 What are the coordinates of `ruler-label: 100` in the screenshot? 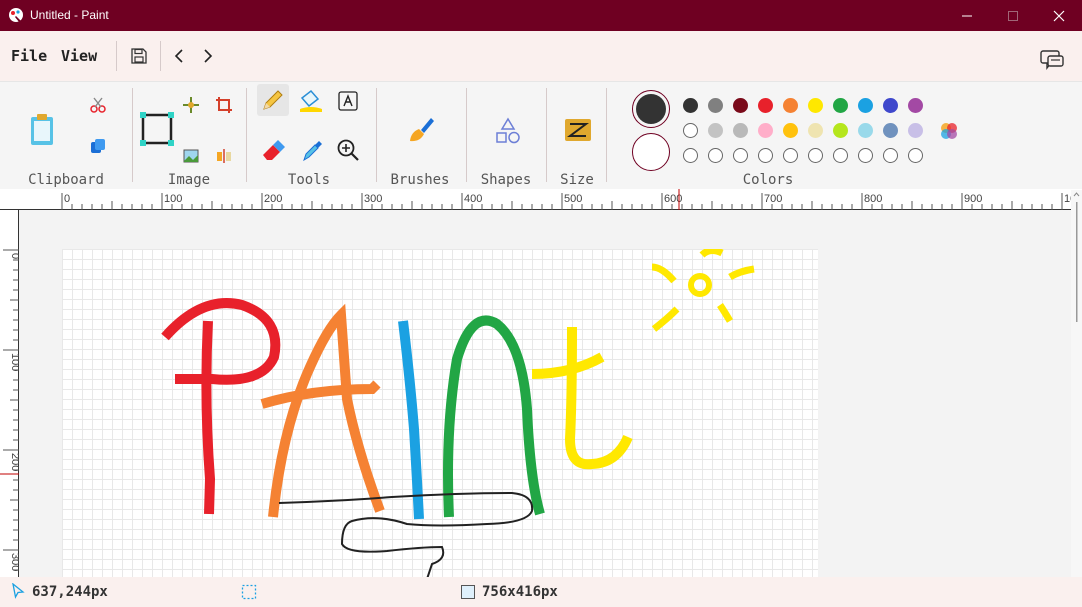 It's located at (14, 362).